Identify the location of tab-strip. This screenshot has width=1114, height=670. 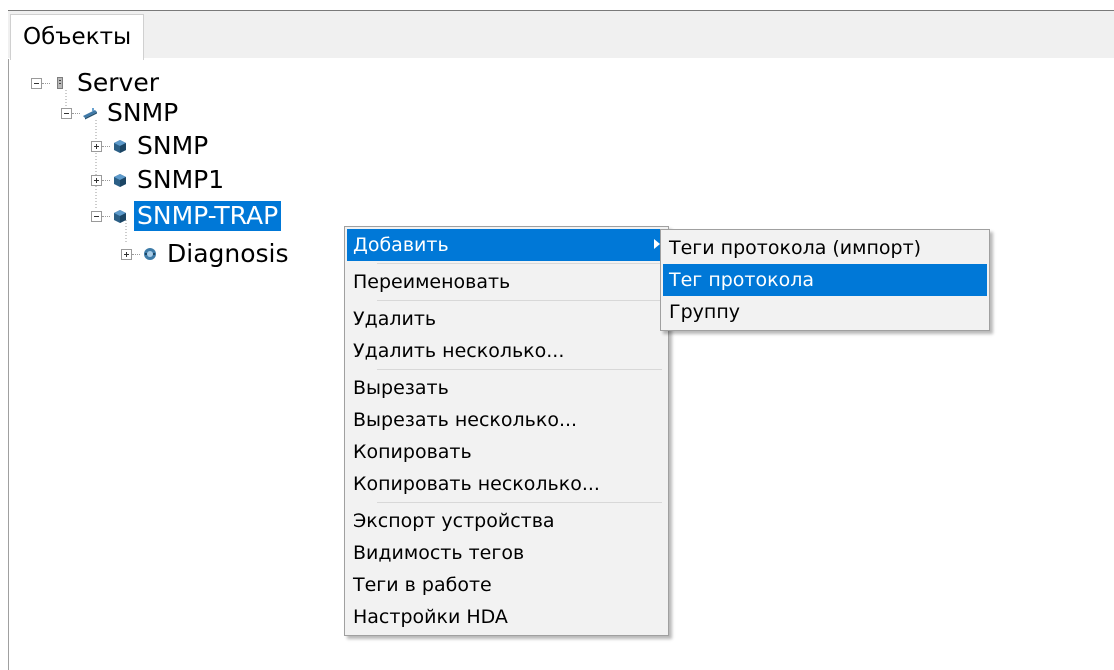
(561, 34).